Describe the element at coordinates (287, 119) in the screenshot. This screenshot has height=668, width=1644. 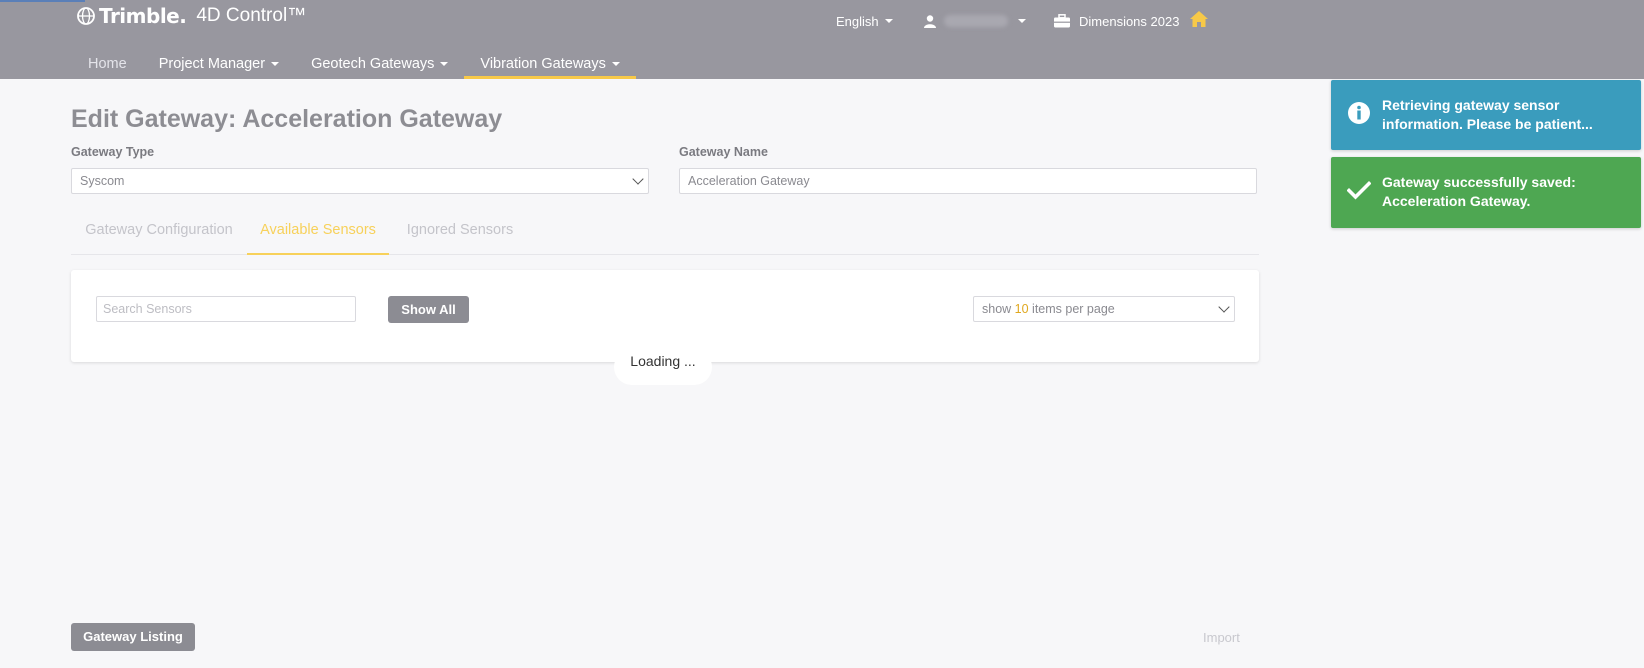
I see `page-title: Edit Gateway: Acceleration Gateway` at that location.